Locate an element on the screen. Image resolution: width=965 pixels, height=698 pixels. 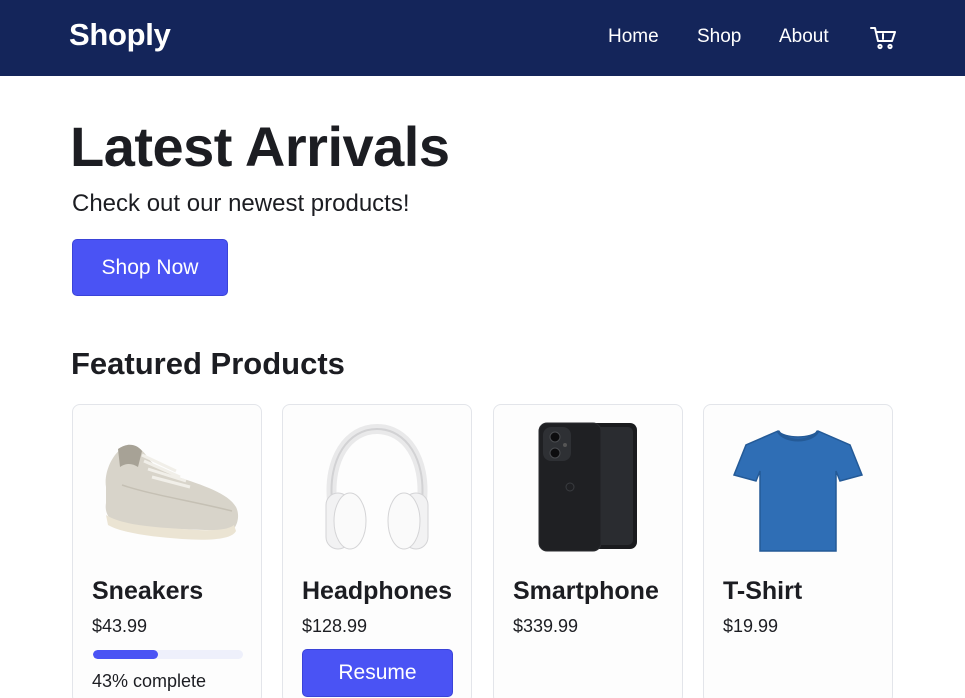
nav-link-about: About is located at coordinates (804, 37).